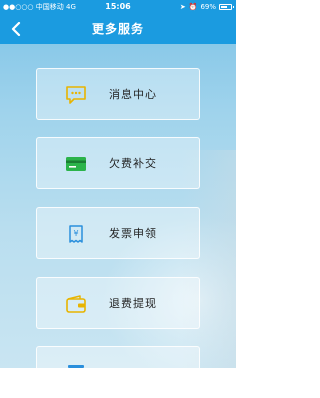  What do you see at coordinates (118, 7) in the screenshot?
I see `status-bar: ●●○○○ 中国移动 4G 15:06 ➤ ⏰ 69%` at bounding box center [118, 7].